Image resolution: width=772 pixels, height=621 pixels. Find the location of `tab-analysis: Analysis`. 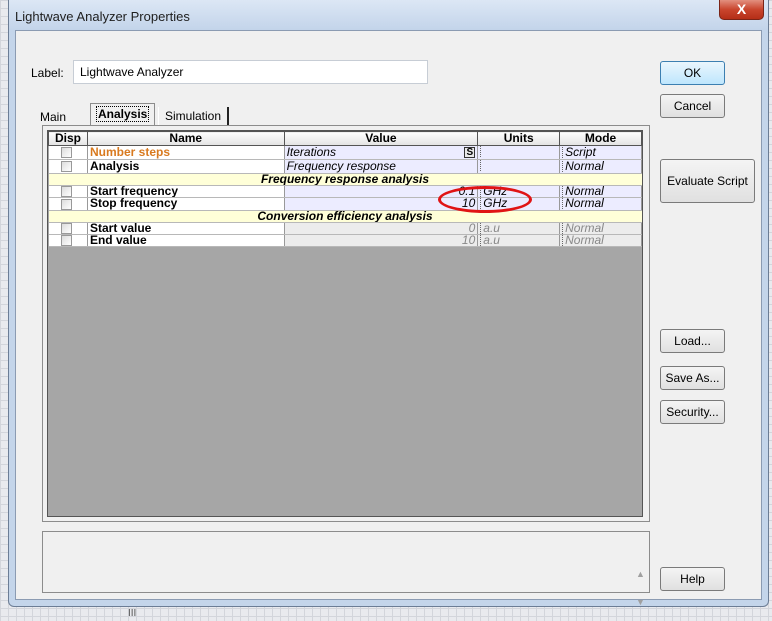

tab-analysis: Analysis is located at coordinates (123, 114).